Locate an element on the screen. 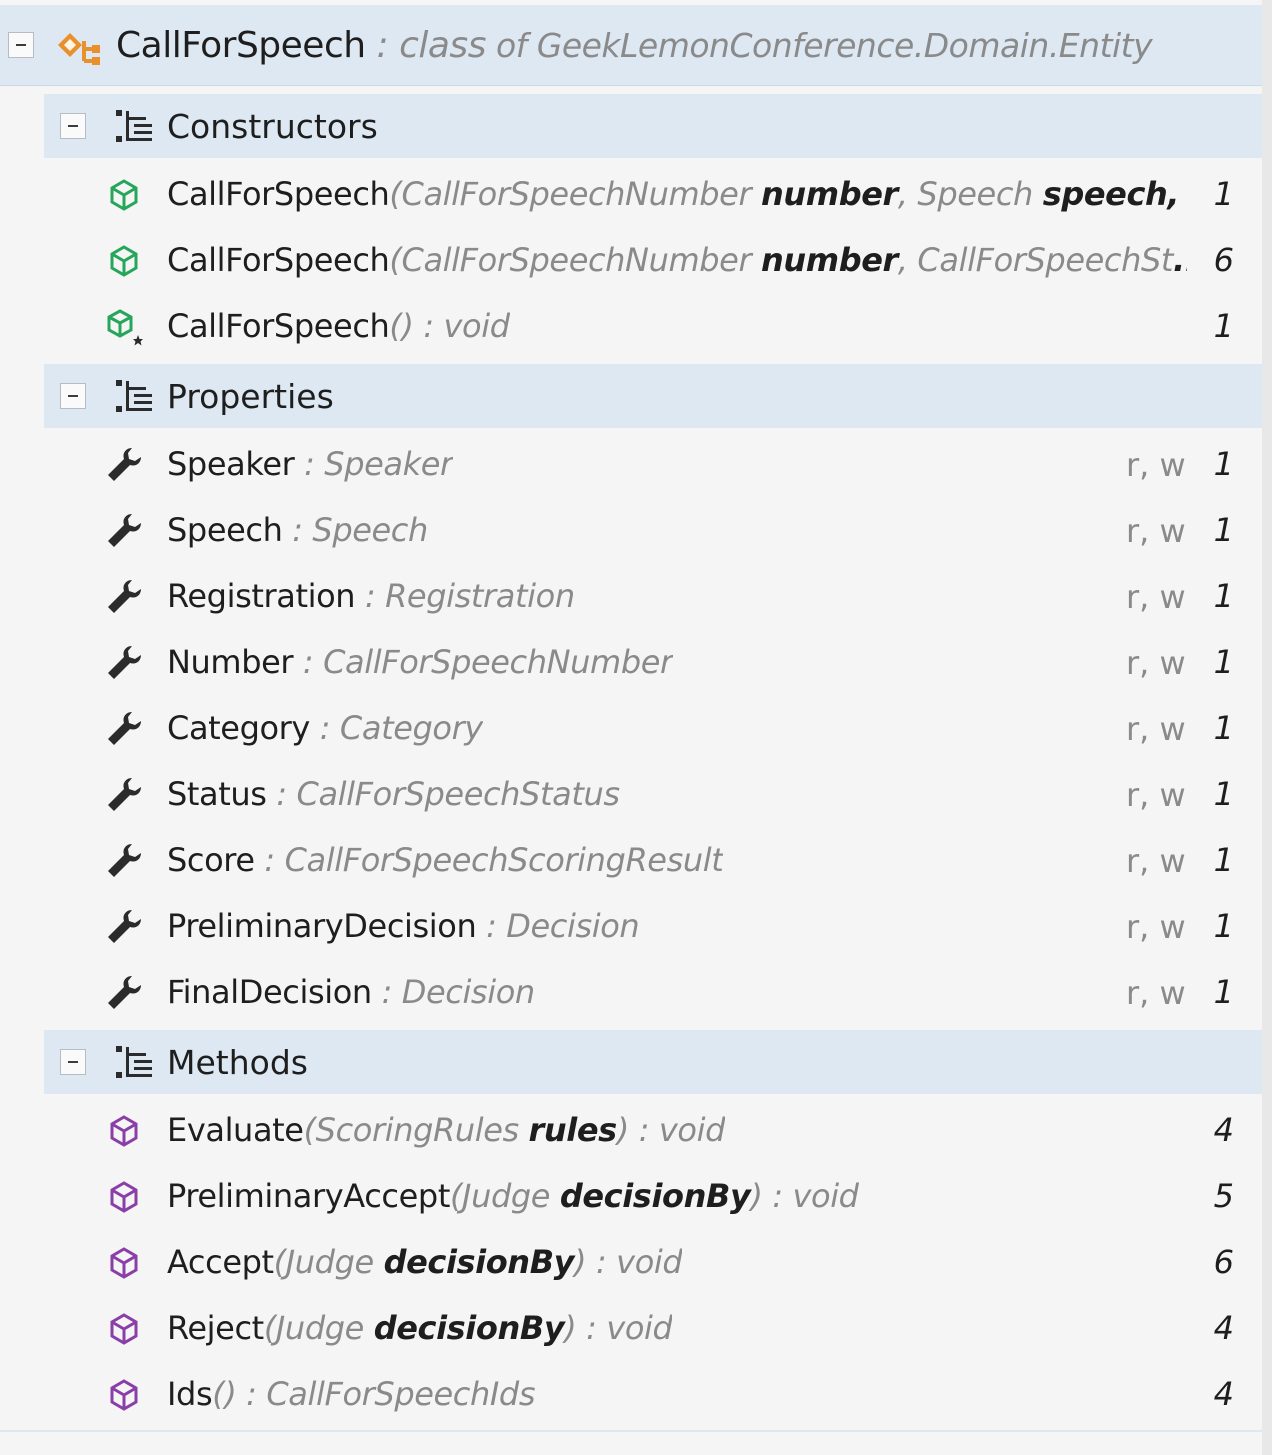  param-type: (Judge is located at coordinates (328, 1262).